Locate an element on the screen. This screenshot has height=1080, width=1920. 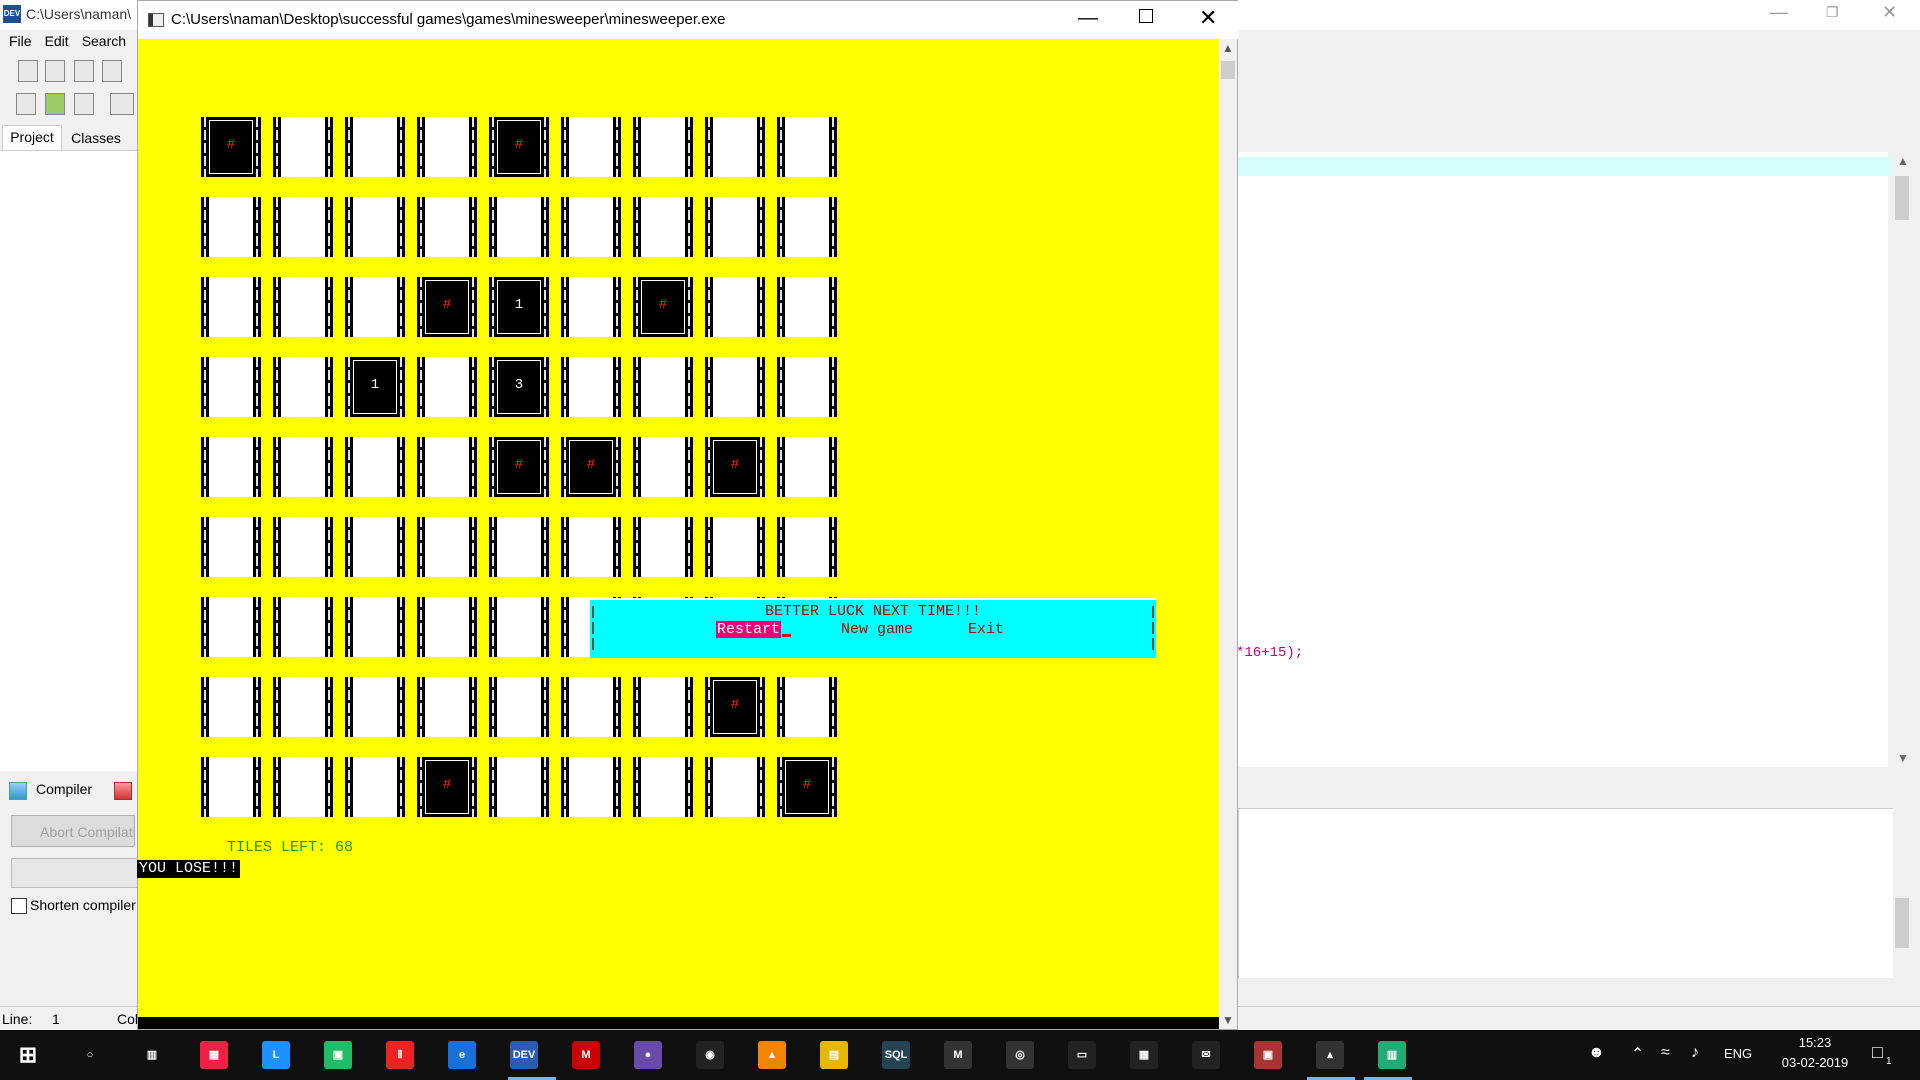
groove-icon: ◎ is located at coordinates (1020, 1055).